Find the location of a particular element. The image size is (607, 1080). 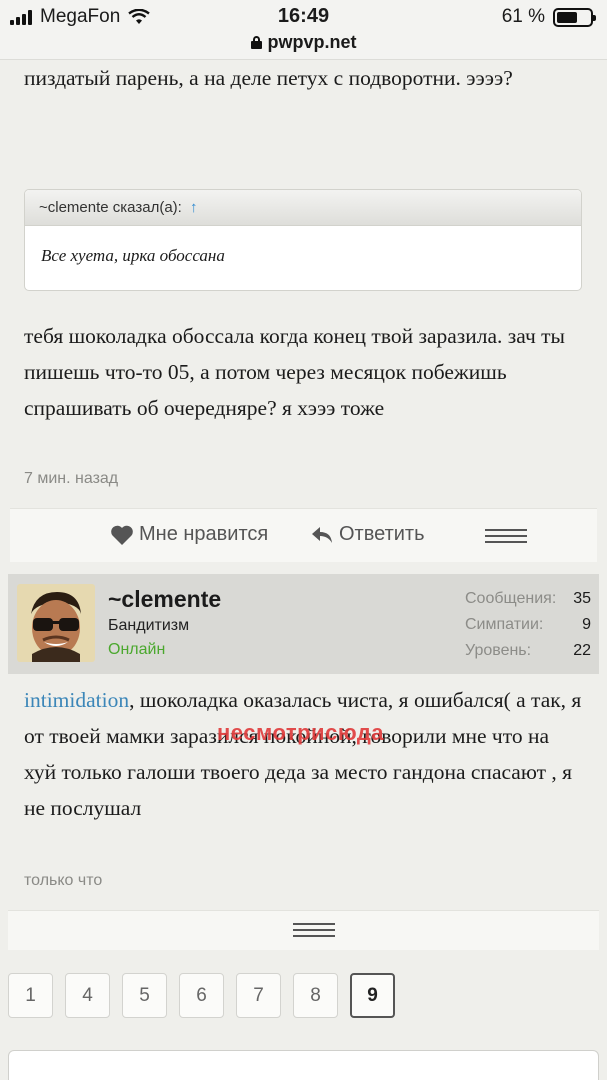

user-mention-link: intimidation is located at coordinates (76, 700).